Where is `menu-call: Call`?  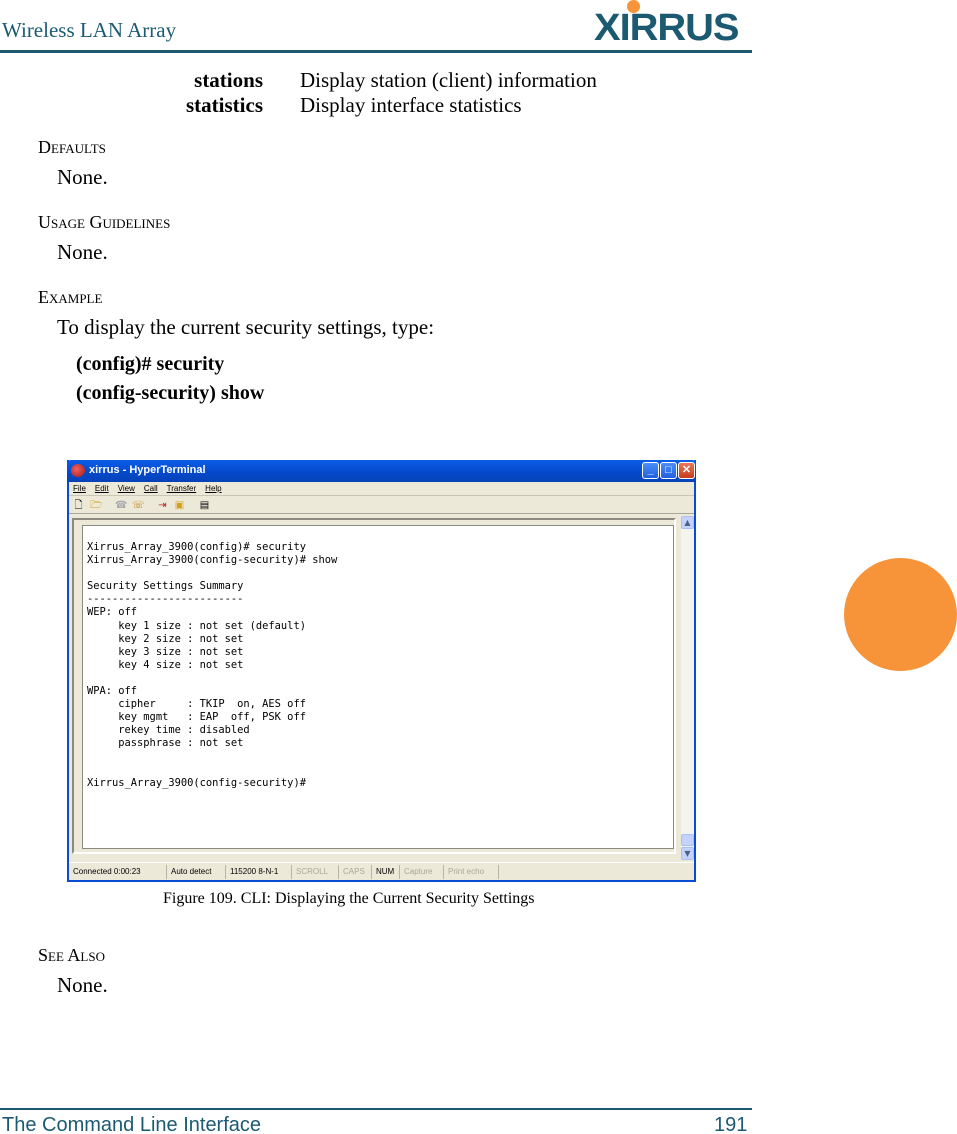 menu-call: Call is located at coordinates (151, 488).